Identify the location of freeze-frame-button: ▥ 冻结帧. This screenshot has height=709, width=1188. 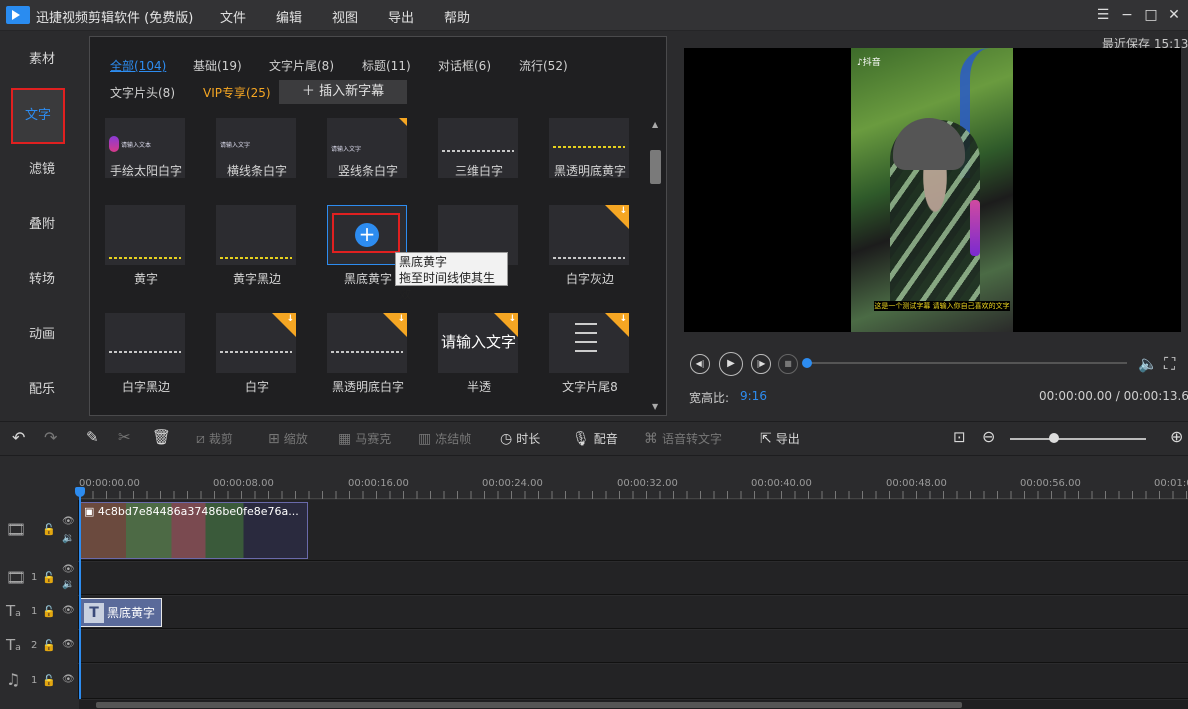
(444, 438).